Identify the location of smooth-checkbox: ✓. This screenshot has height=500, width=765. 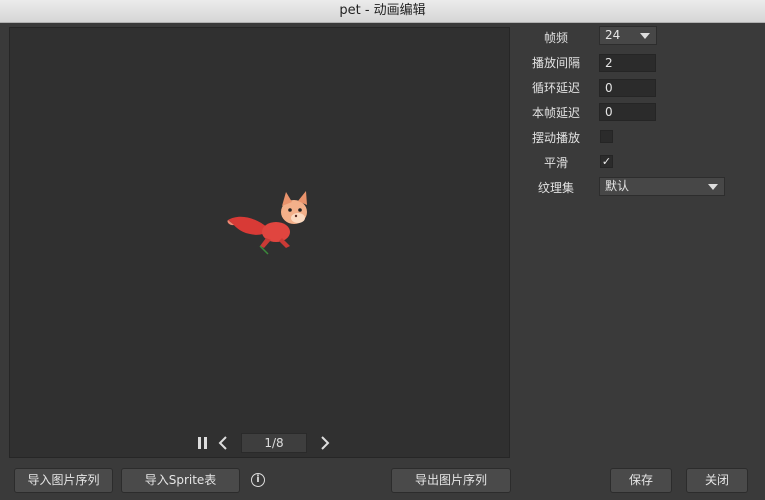
(606, 161).